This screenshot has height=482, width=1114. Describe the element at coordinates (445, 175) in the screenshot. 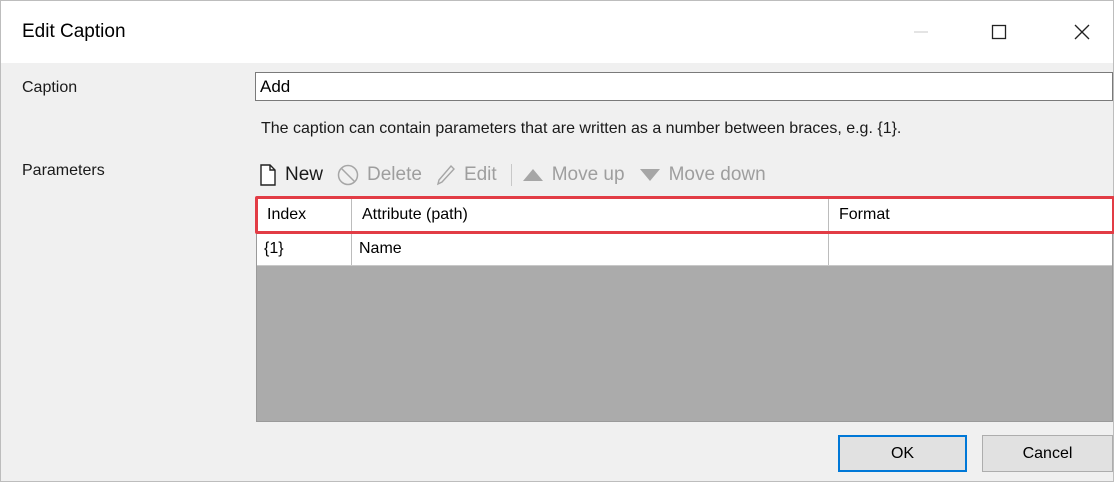

I see `pencil-icon` at that location.